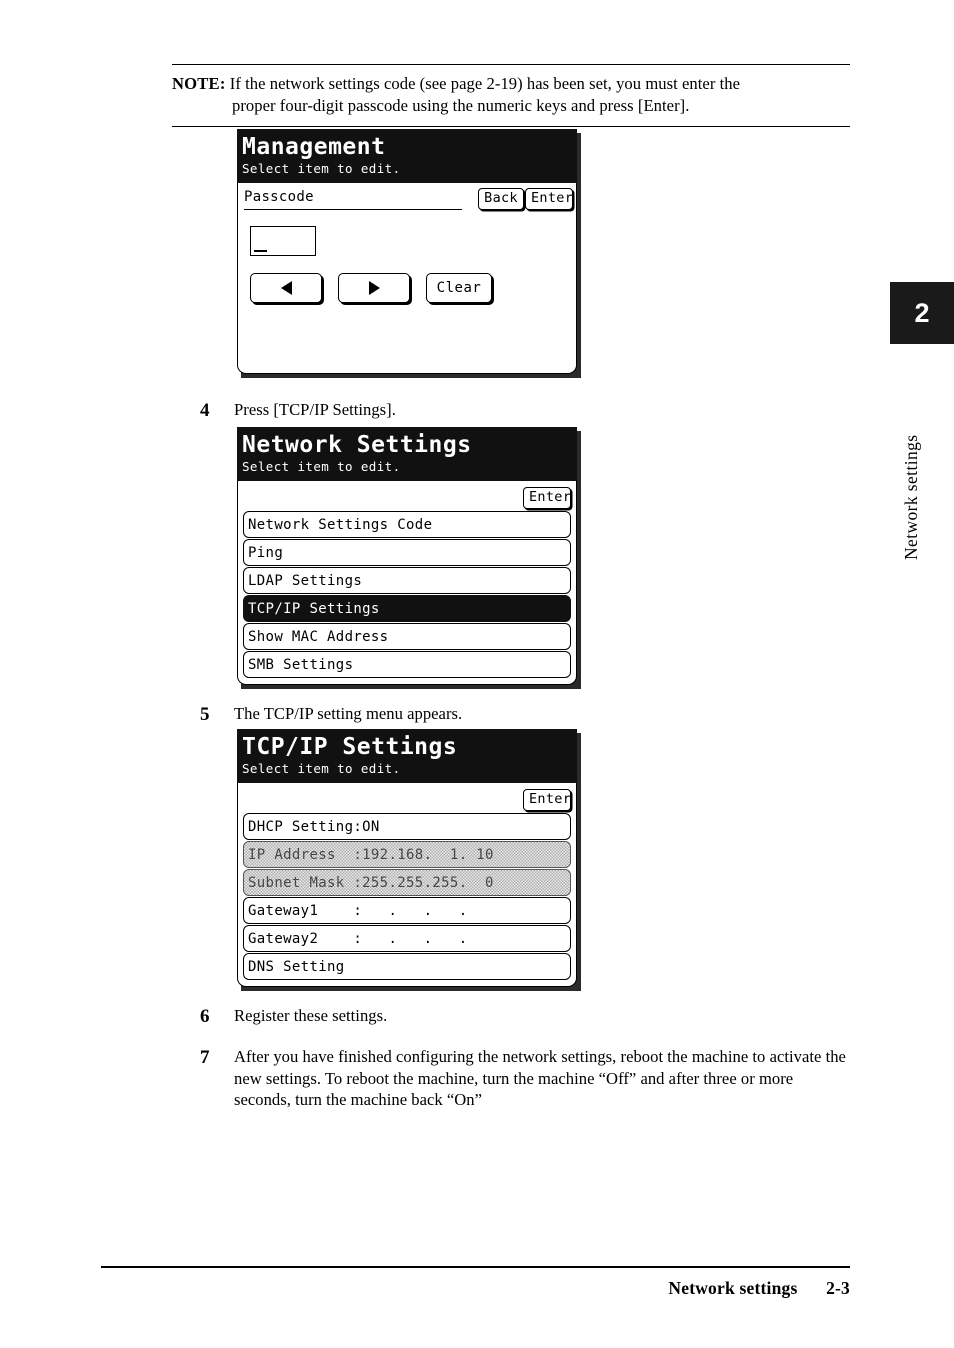 The width and height of the screenshot is (954, 1348). I want to click on list-item: IP Address :192.168. 1. 10, so click(407, 854).